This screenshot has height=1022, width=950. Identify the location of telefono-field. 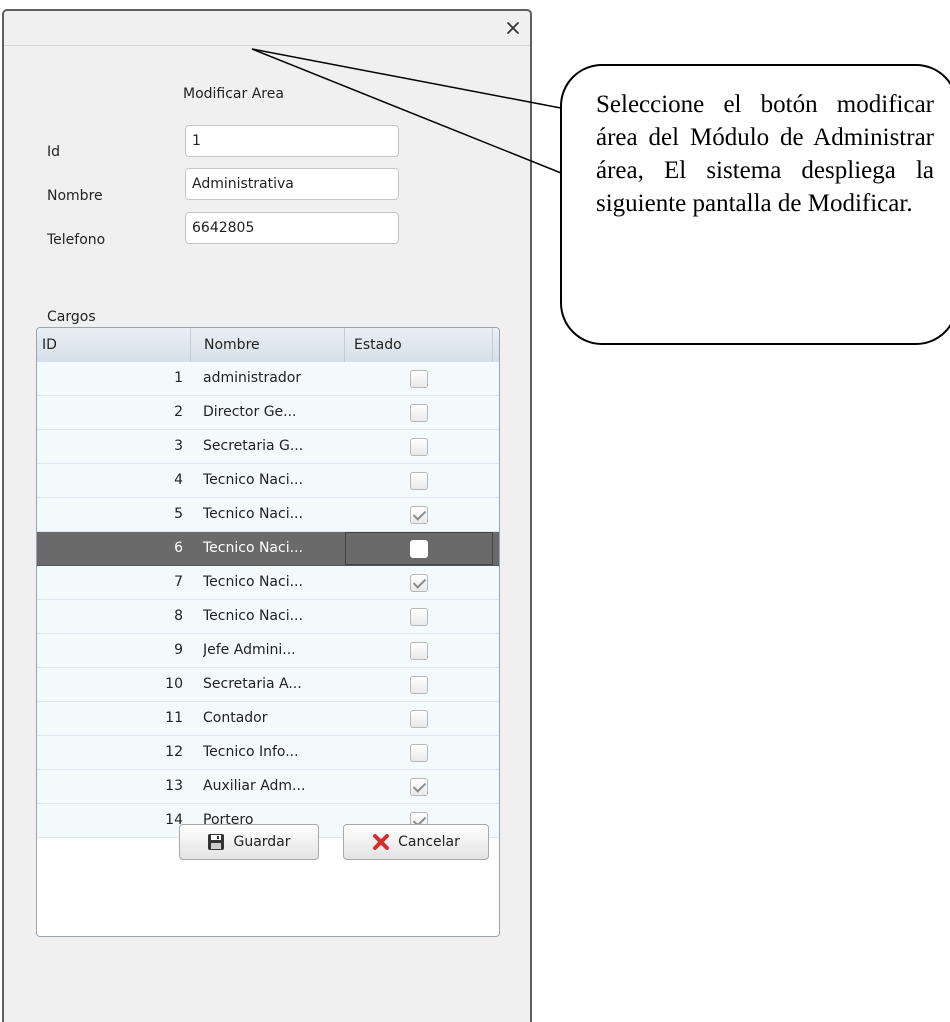
(292, 228).